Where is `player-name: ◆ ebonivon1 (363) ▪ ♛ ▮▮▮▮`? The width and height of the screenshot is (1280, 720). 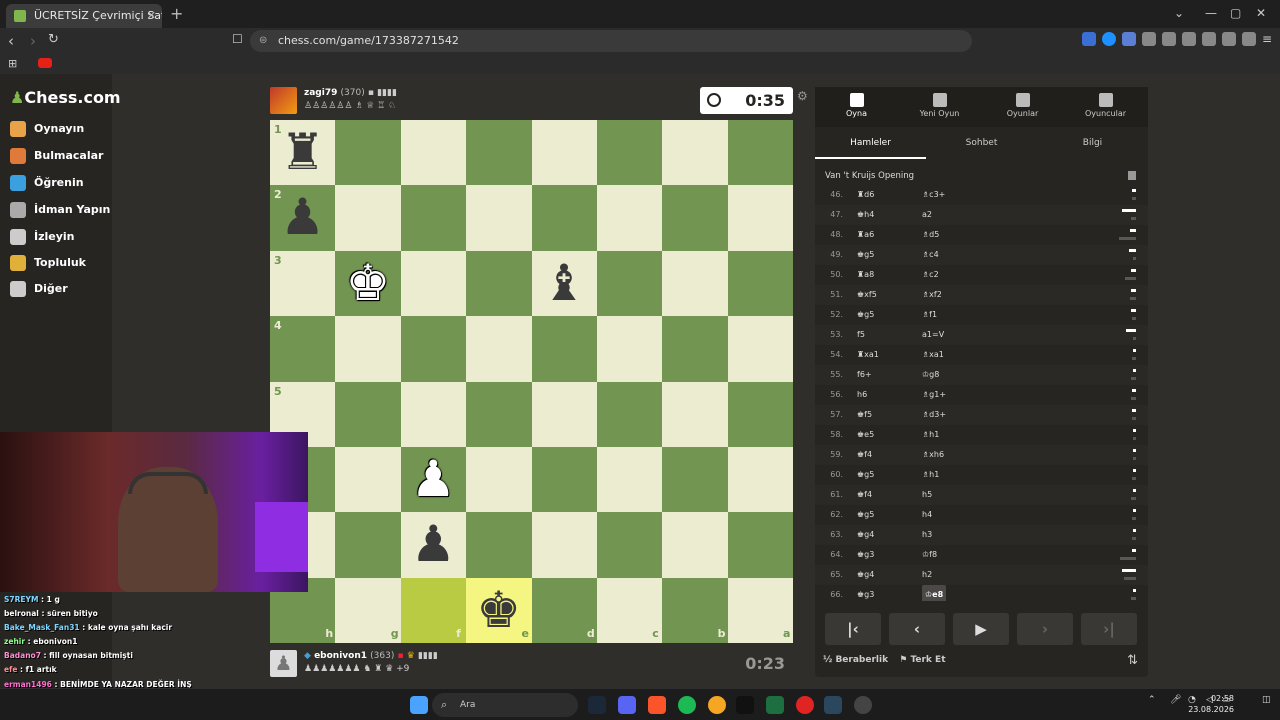
player-name: ◆ ebonivon1 (363) ▪ ♛ ▮▮▮▮ is located at coordinates (371, 656).